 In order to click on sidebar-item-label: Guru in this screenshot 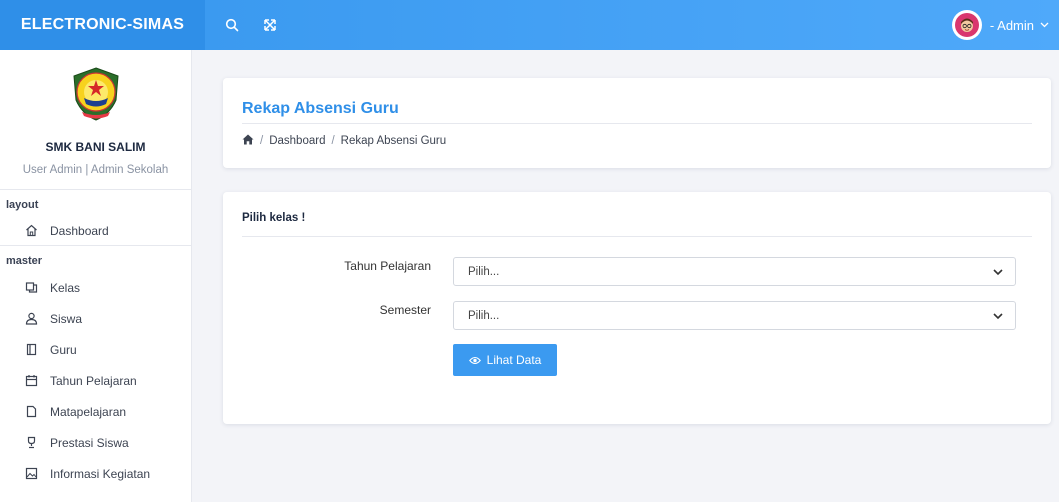, I will do `click(63, 349)`.